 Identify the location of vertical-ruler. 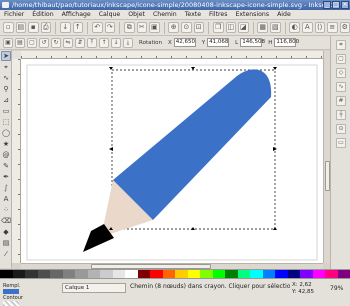
(16, 161).